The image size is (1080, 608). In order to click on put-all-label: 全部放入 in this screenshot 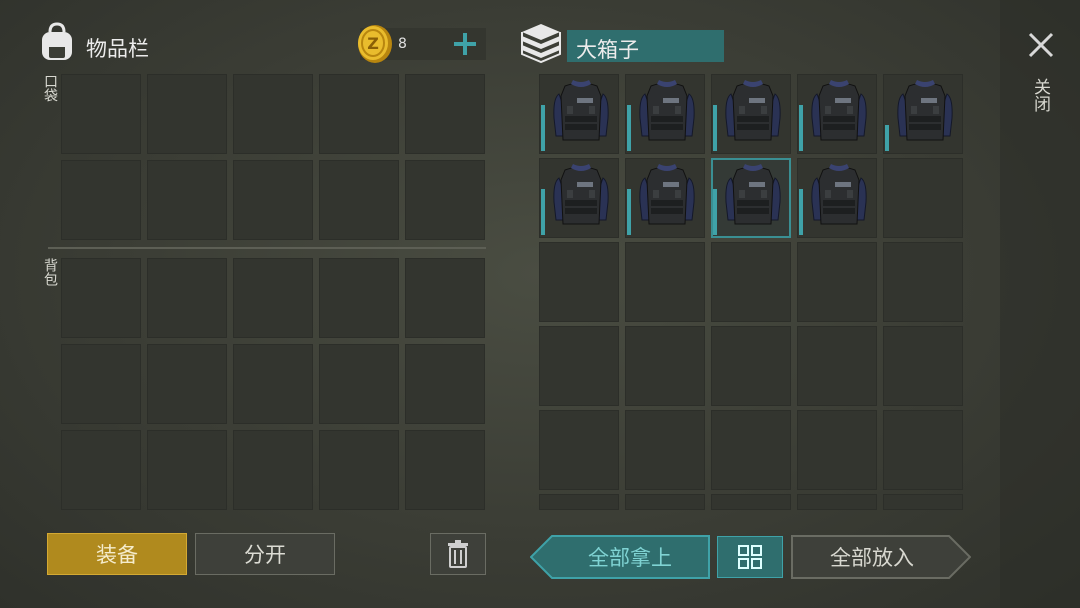, I will do `click(872, 558)`.